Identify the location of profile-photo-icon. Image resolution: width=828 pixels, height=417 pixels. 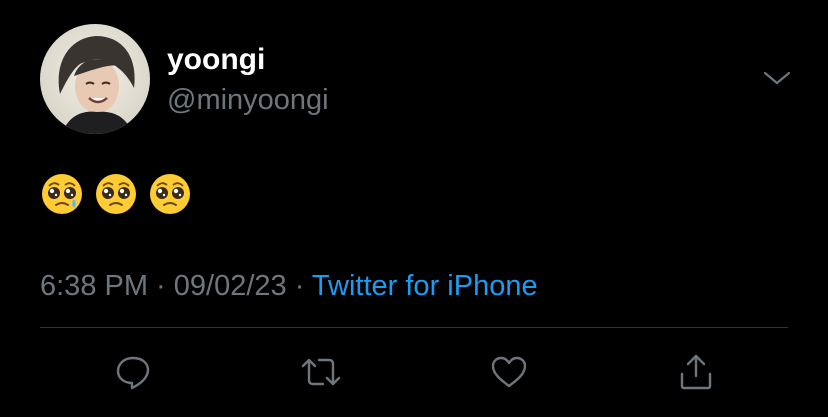
(95, 79).